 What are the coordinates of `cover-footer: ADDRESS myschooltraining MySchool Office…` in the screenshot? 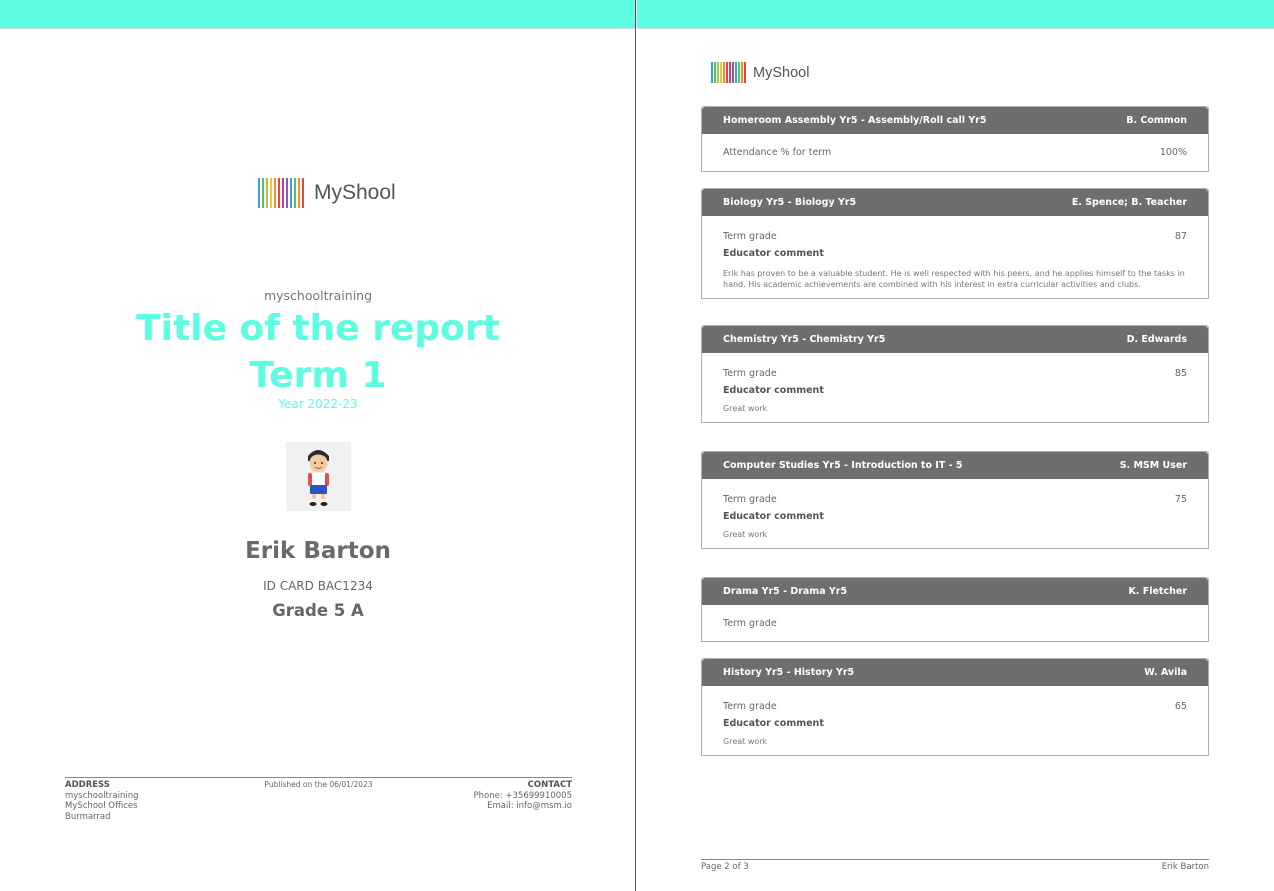 It's located at (318, 799).